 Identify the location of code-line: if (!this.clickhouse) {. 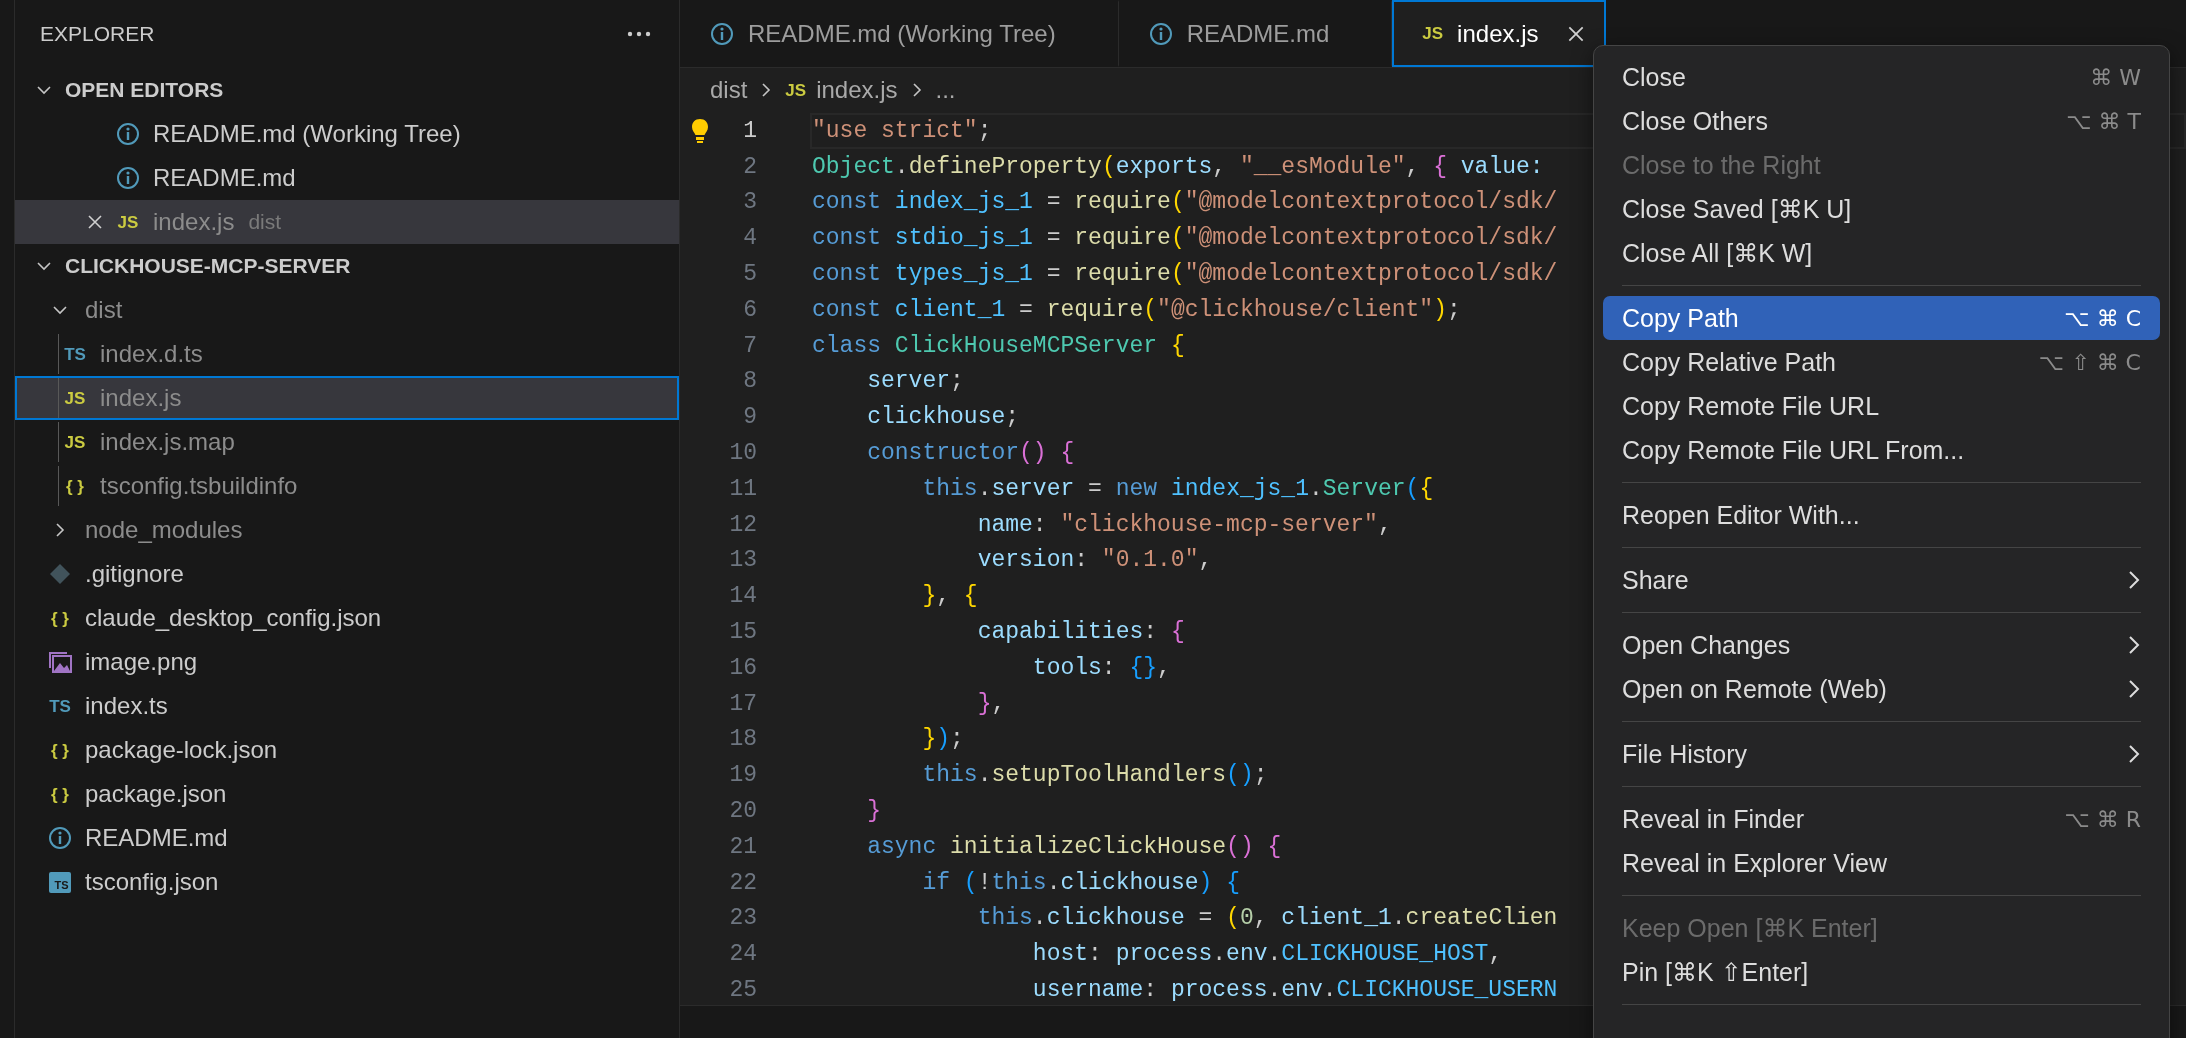
(1080, 882).